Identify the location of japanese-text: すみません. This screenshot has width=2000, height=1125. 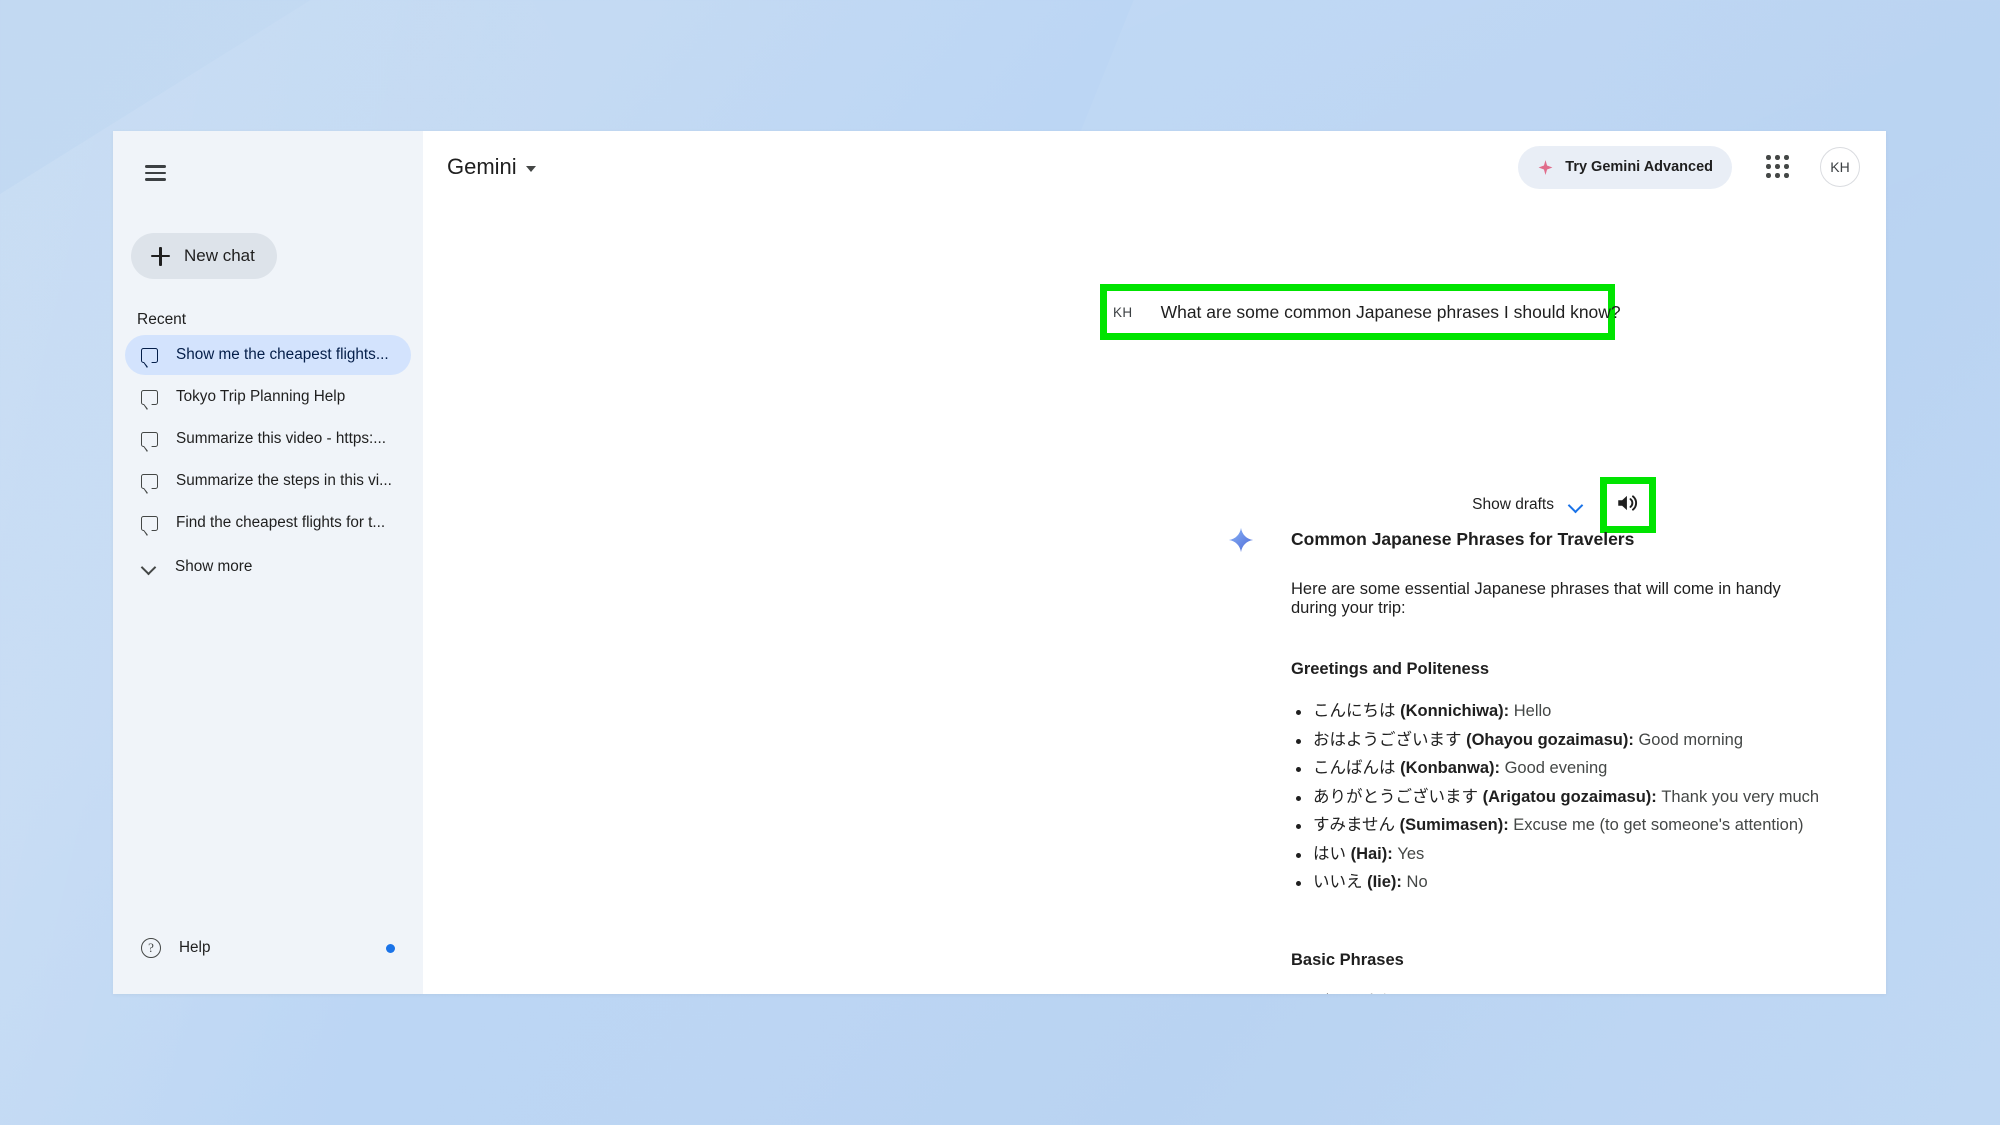
(1356, 825).